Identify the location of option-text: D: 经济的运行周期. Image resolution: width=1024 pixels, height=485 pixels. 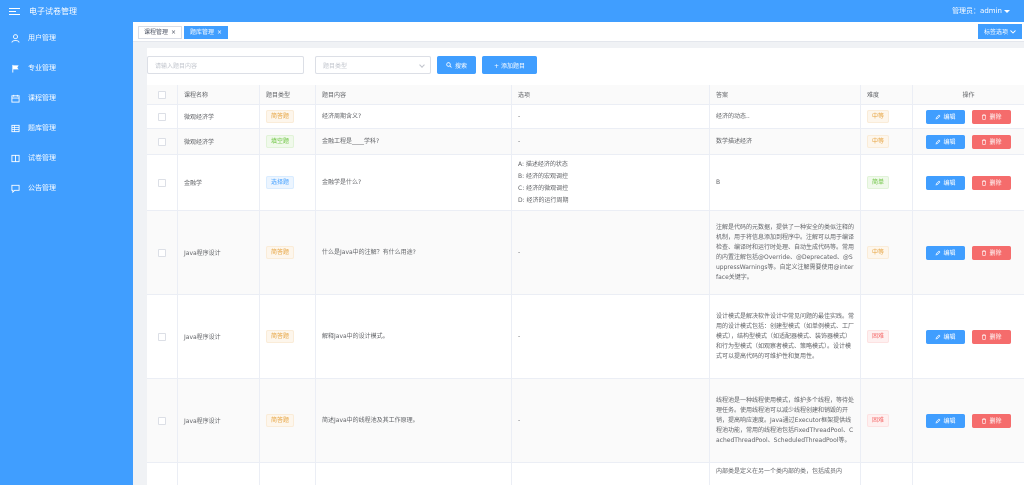
(543, 200).